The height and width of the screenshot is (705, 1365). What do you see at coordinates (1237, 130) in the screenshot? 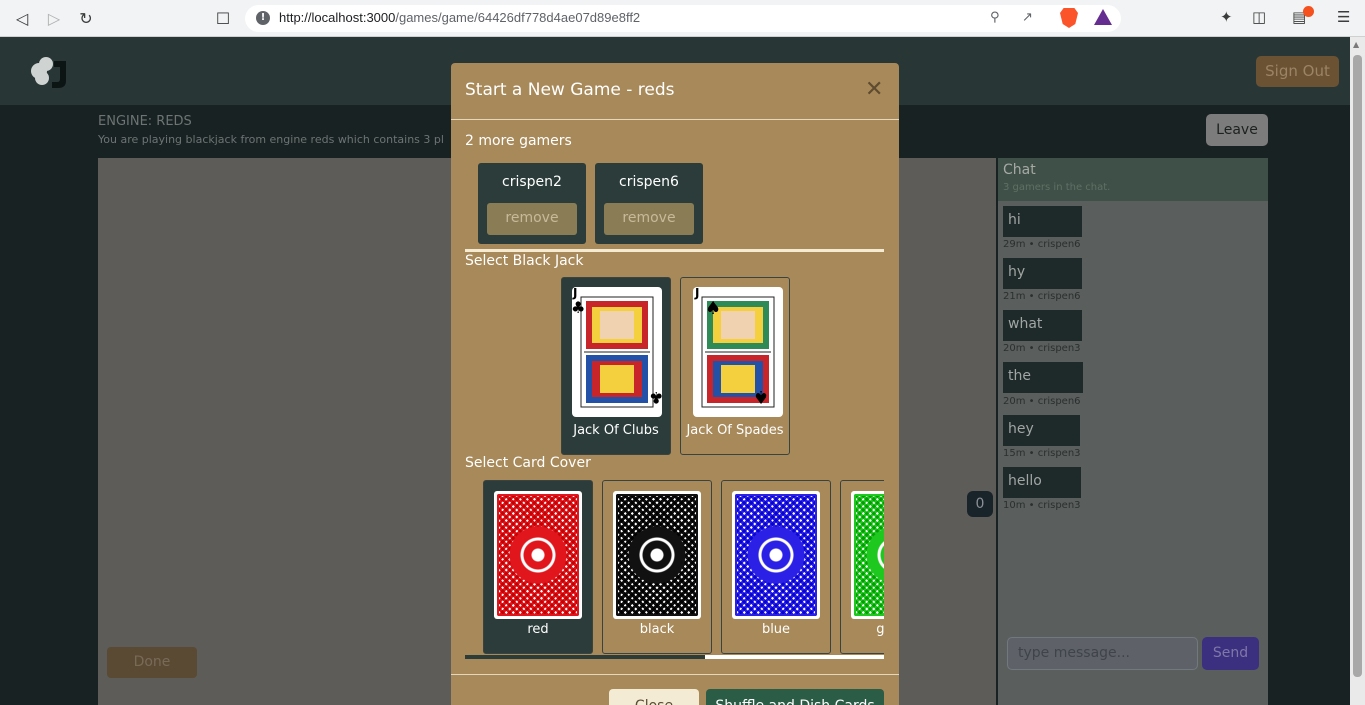
I see `leave-button: Leave` at bounding box center [1237, 130].